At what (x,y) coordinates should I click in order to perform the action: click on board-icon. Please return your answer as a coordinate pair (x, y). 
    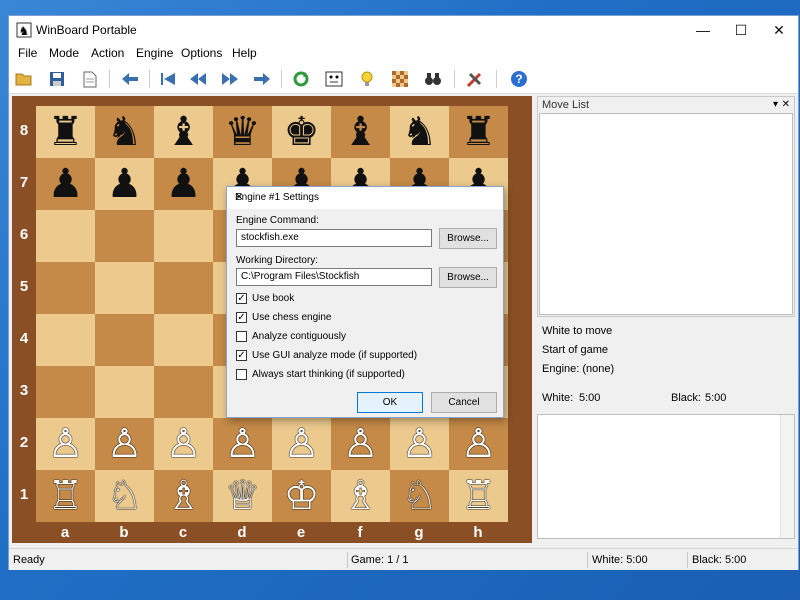
    Looking at the image, I should click on (400, 79).